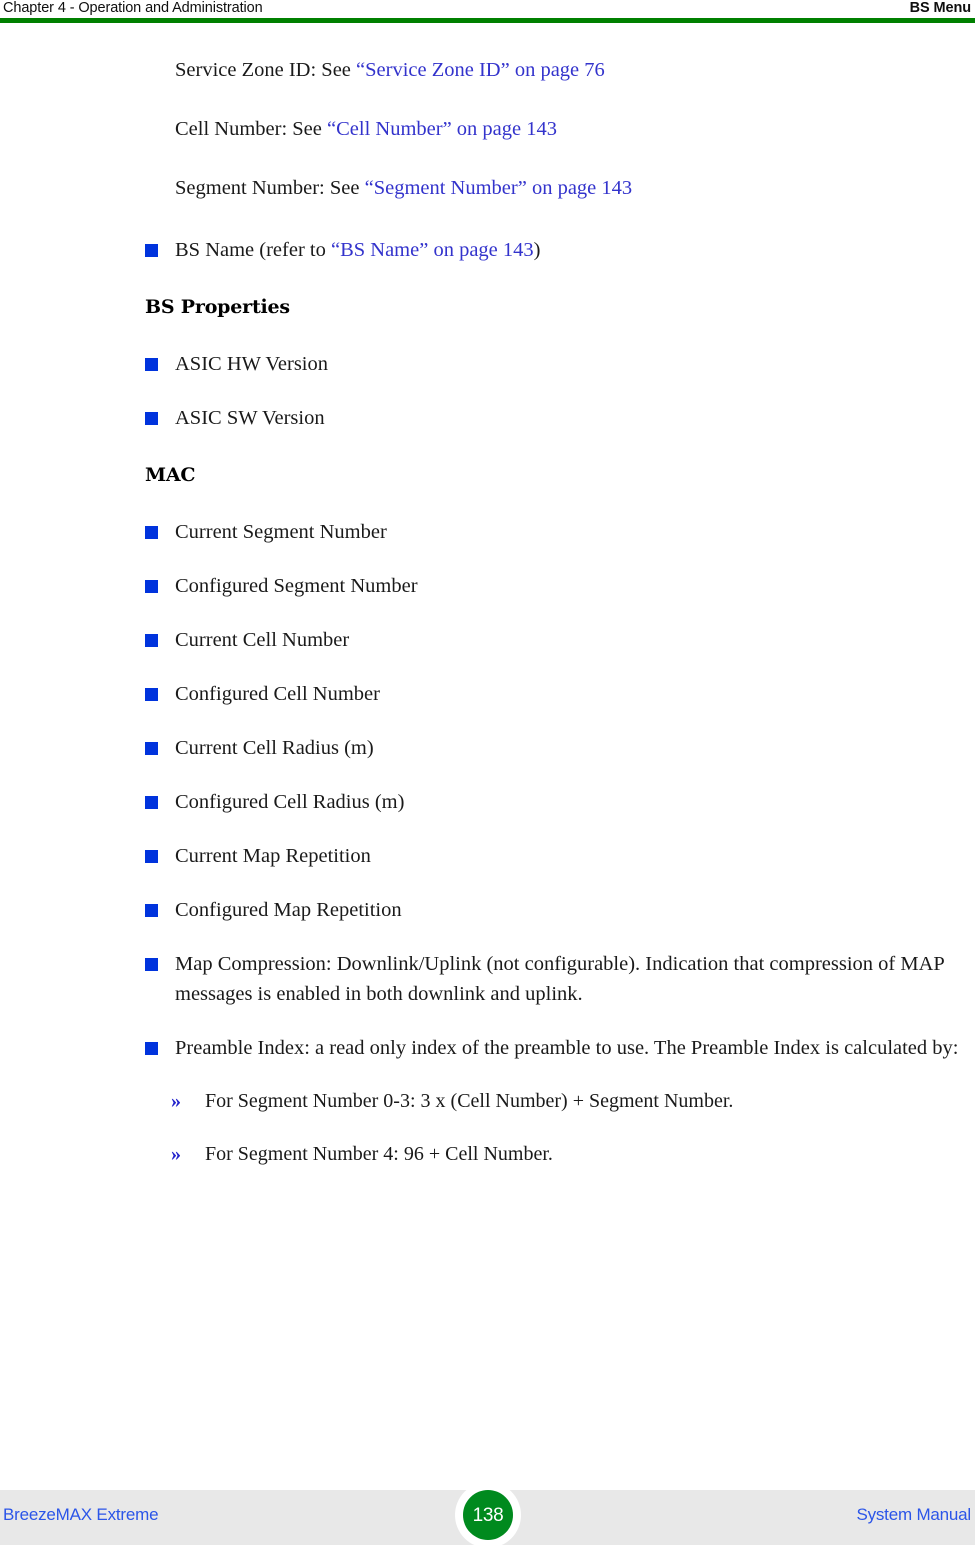 This screenshot has width=975, height=1548. What do you see at coordinates (253, 250) in the screenshot?
I see `list-item-lead-text: BS Name (refer to` at bounding box center [253, 250].